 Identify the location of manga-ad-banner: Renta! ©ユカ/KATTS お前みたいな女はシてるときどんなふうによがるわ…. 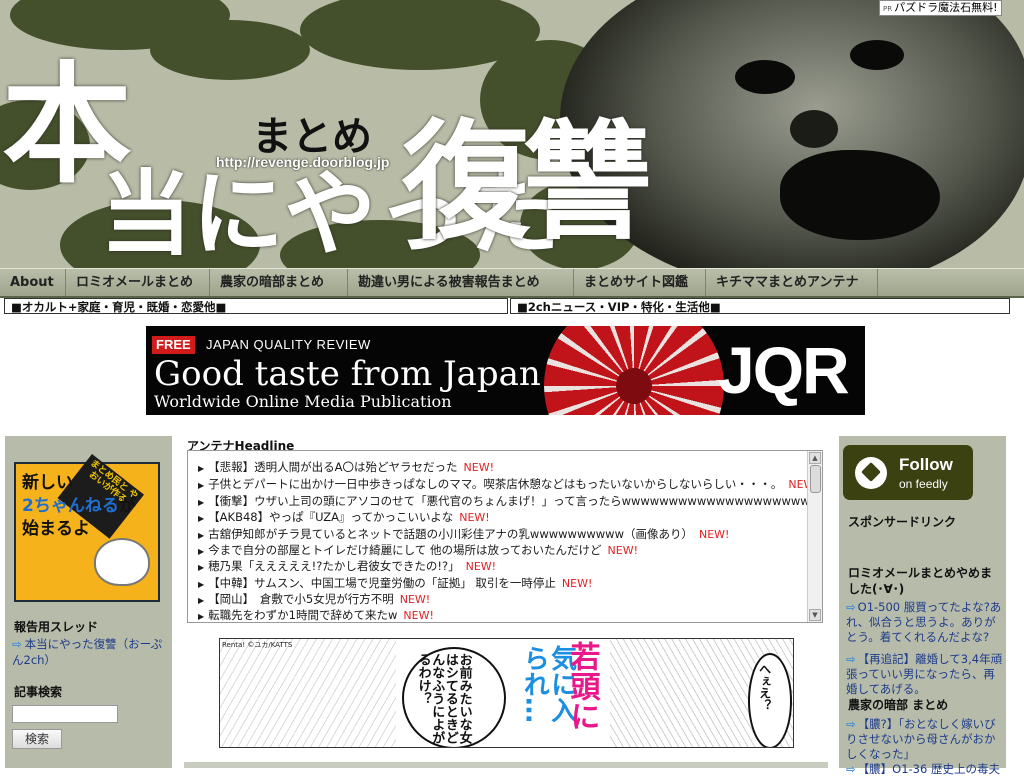
(506, 693).